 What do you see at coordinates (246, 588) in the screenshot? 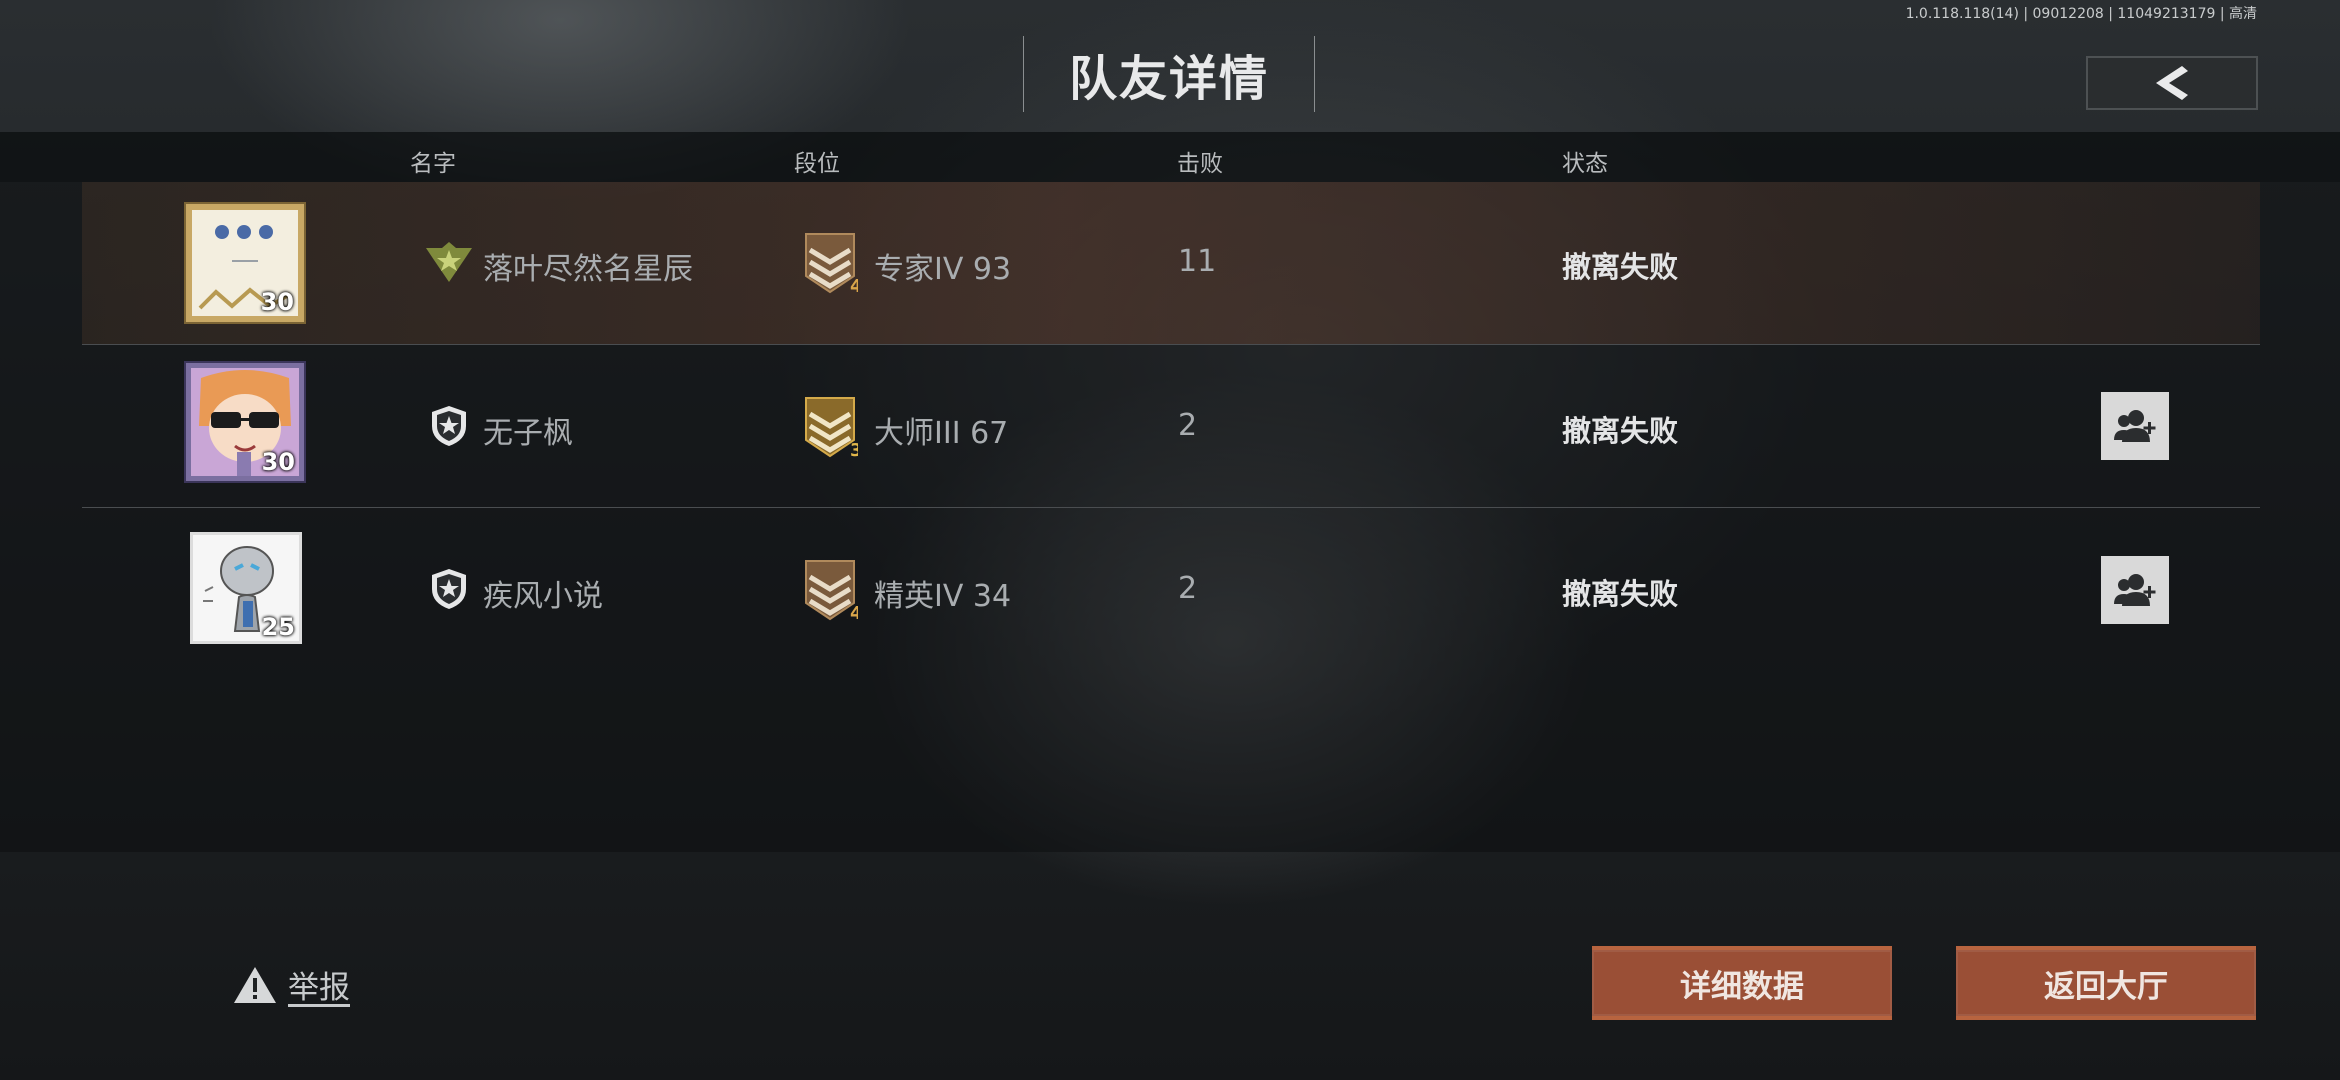
I see `avatar: 25` at bounding box center [246, 588].